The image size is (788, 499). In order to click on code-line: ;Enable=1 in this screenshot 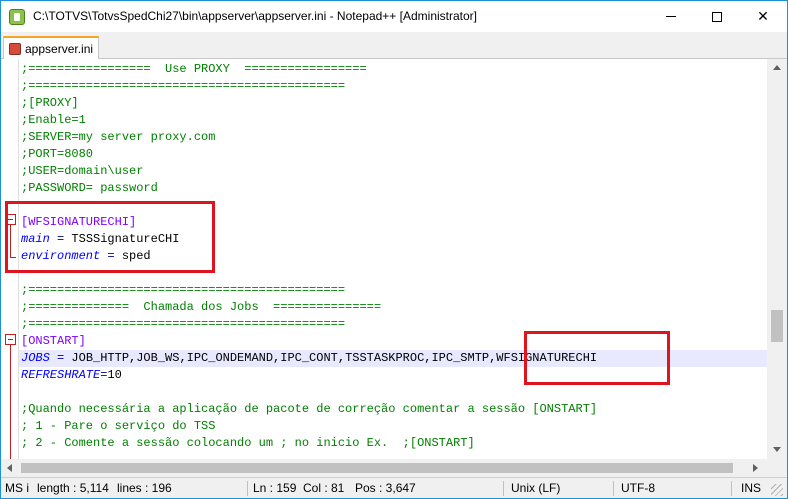, I will do `click(393, 120)`.